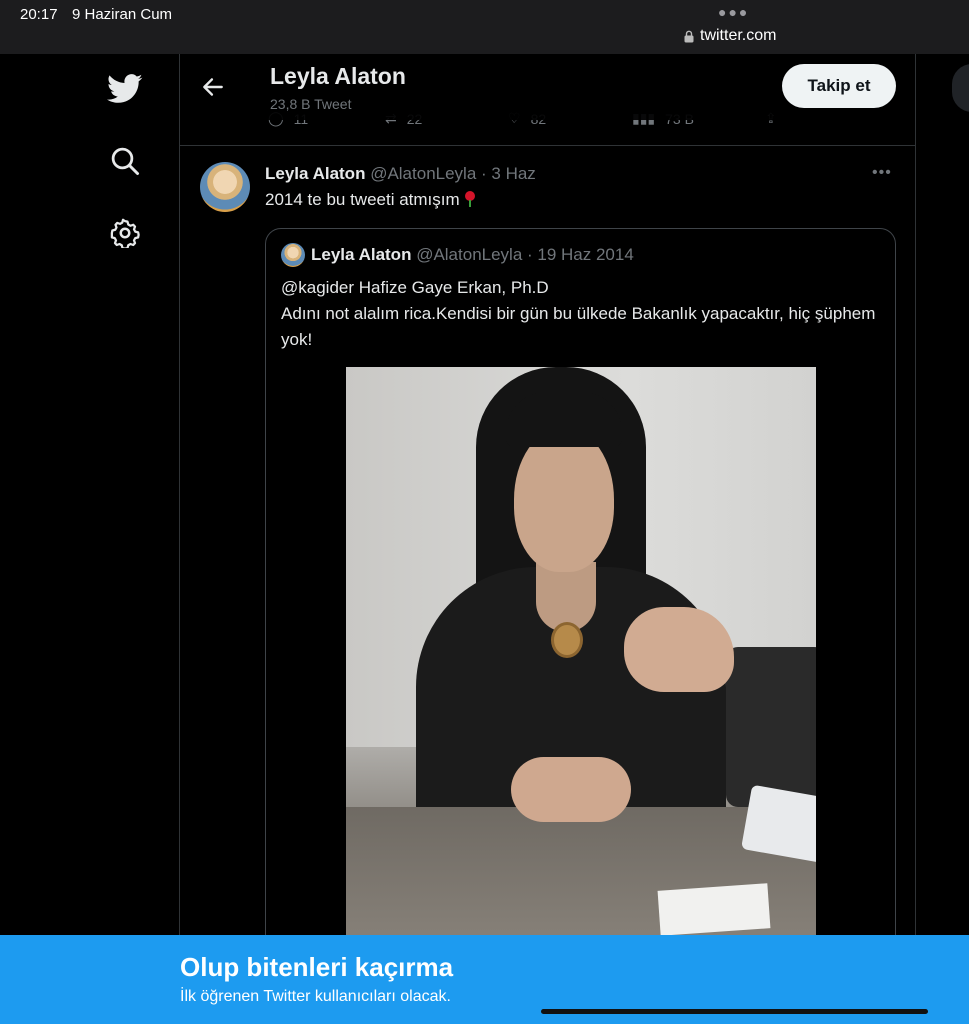 This screenshot has width=969, height=1024. I want to click on page-title: Leyla Alaton, so click(338, 76).